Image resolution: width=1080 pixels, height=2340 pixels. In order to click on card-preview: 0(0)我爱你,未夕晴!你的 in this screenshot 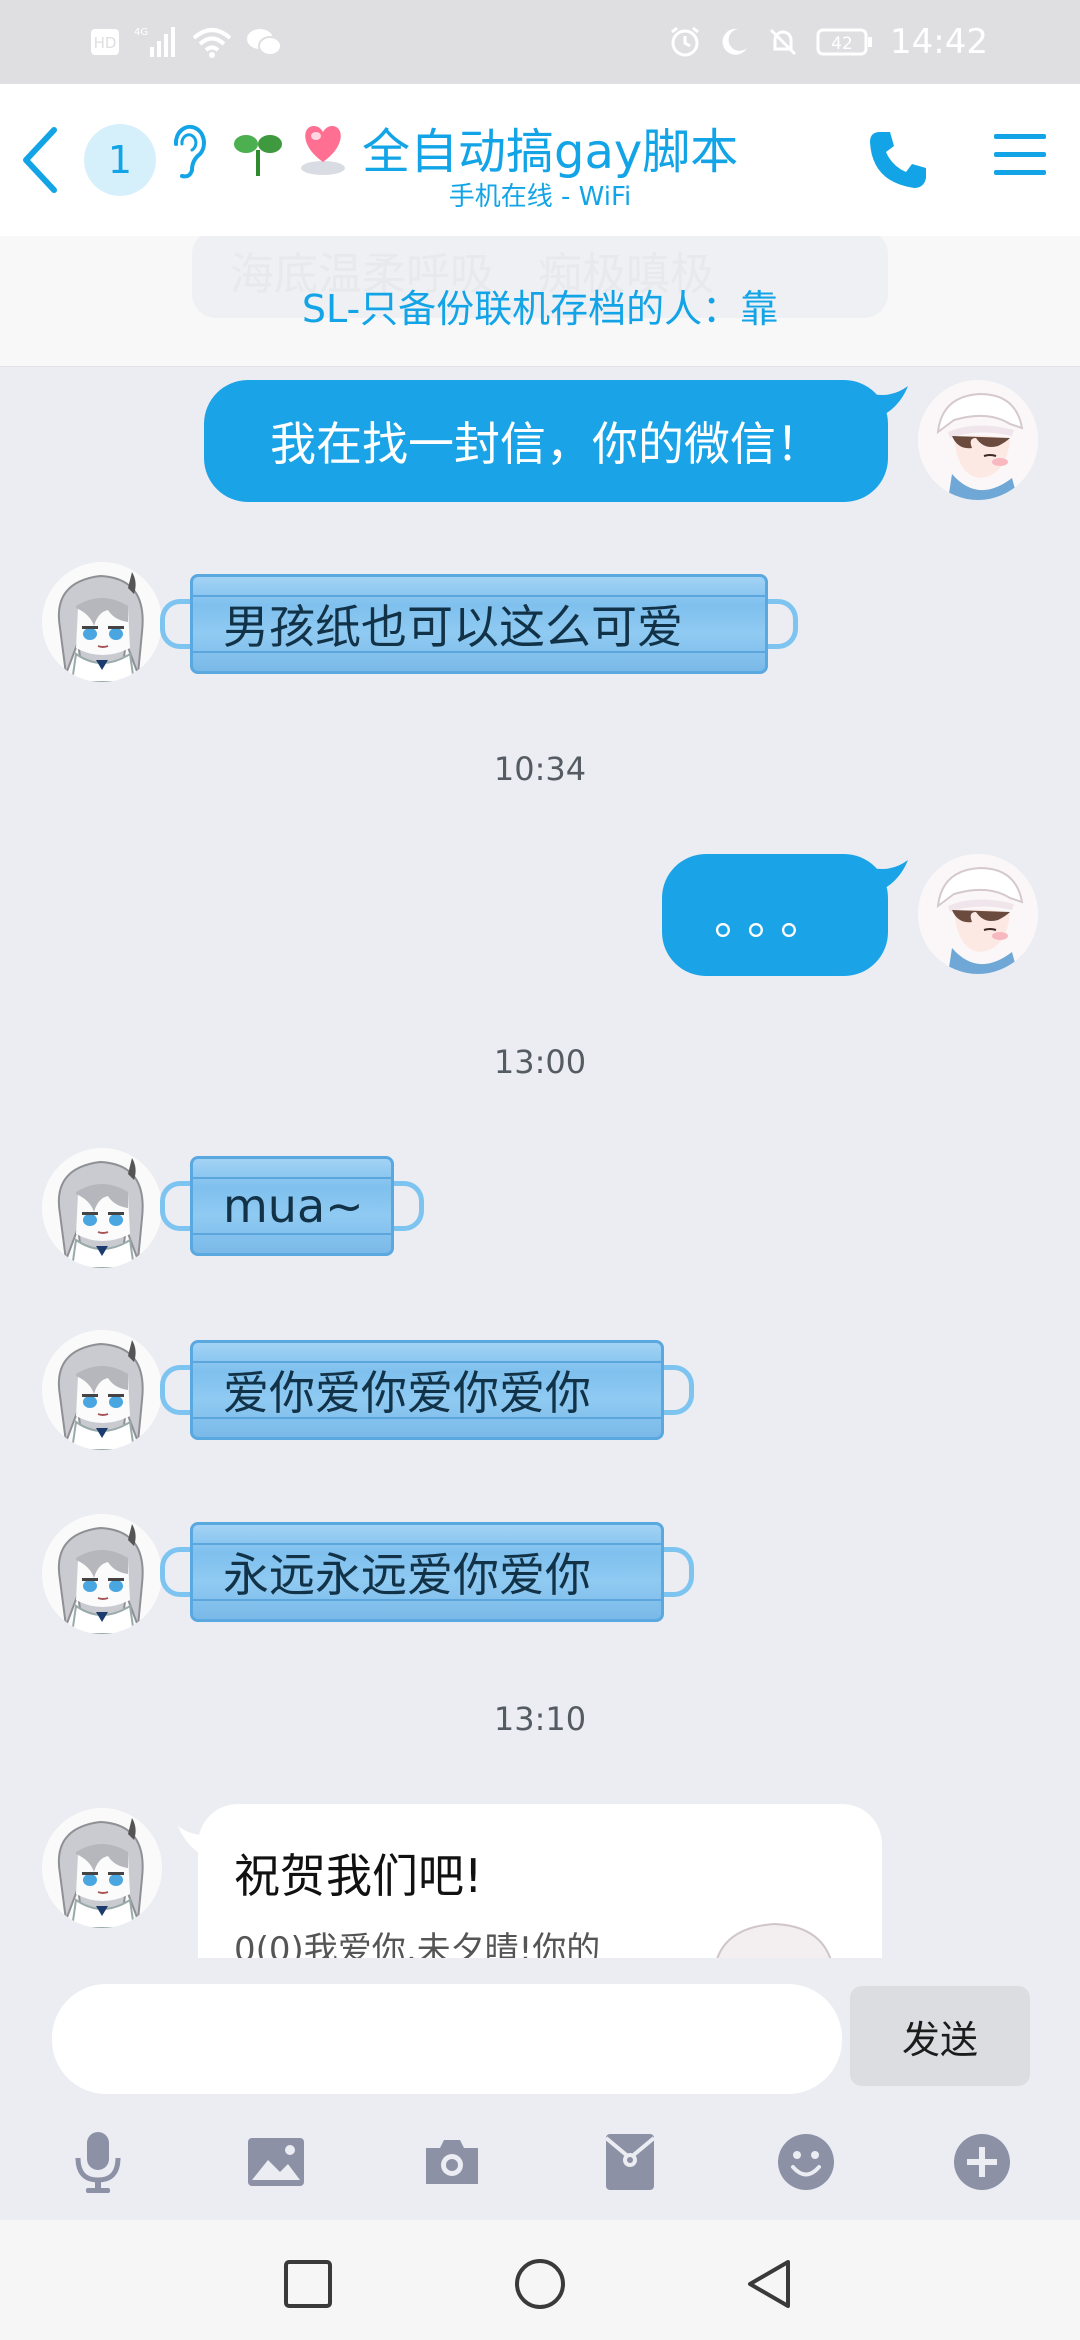, I will do `click(417, 1944)`.